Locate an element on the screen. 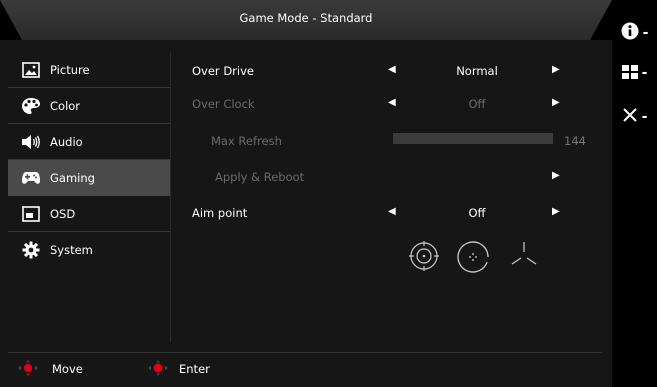 The image size is (657, 387). osd-icon is located at coordinates (31, 214).